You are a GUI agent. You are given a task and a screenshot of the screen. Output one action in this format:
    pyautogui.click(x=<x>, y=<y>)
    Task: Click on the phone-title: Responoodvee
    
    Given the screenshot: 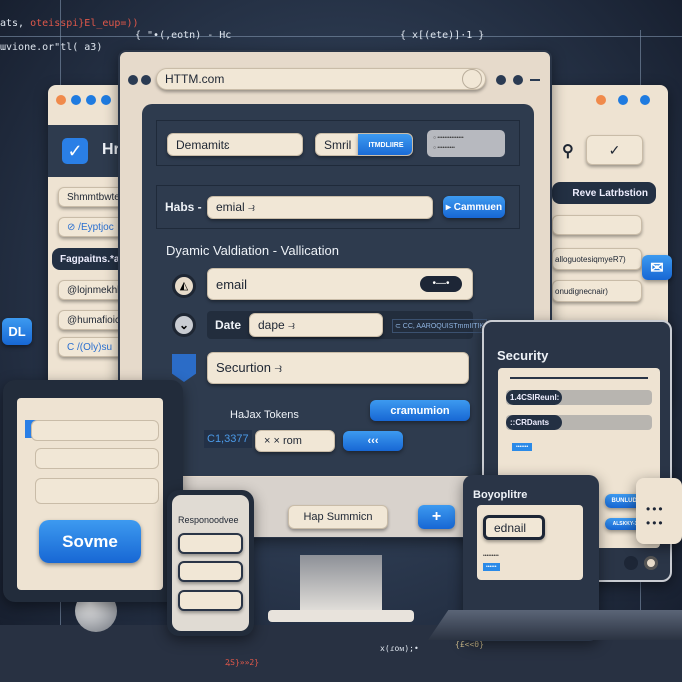 What is the action you would take?
    pyautogui.click(x=208, y=520)
    